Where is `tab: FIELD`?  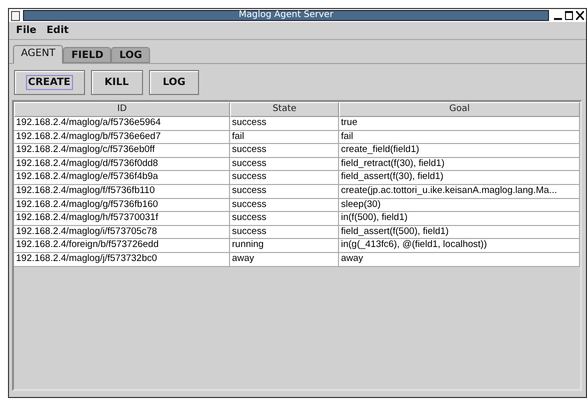
tab: FIELD is located at coordinates (87, 55).